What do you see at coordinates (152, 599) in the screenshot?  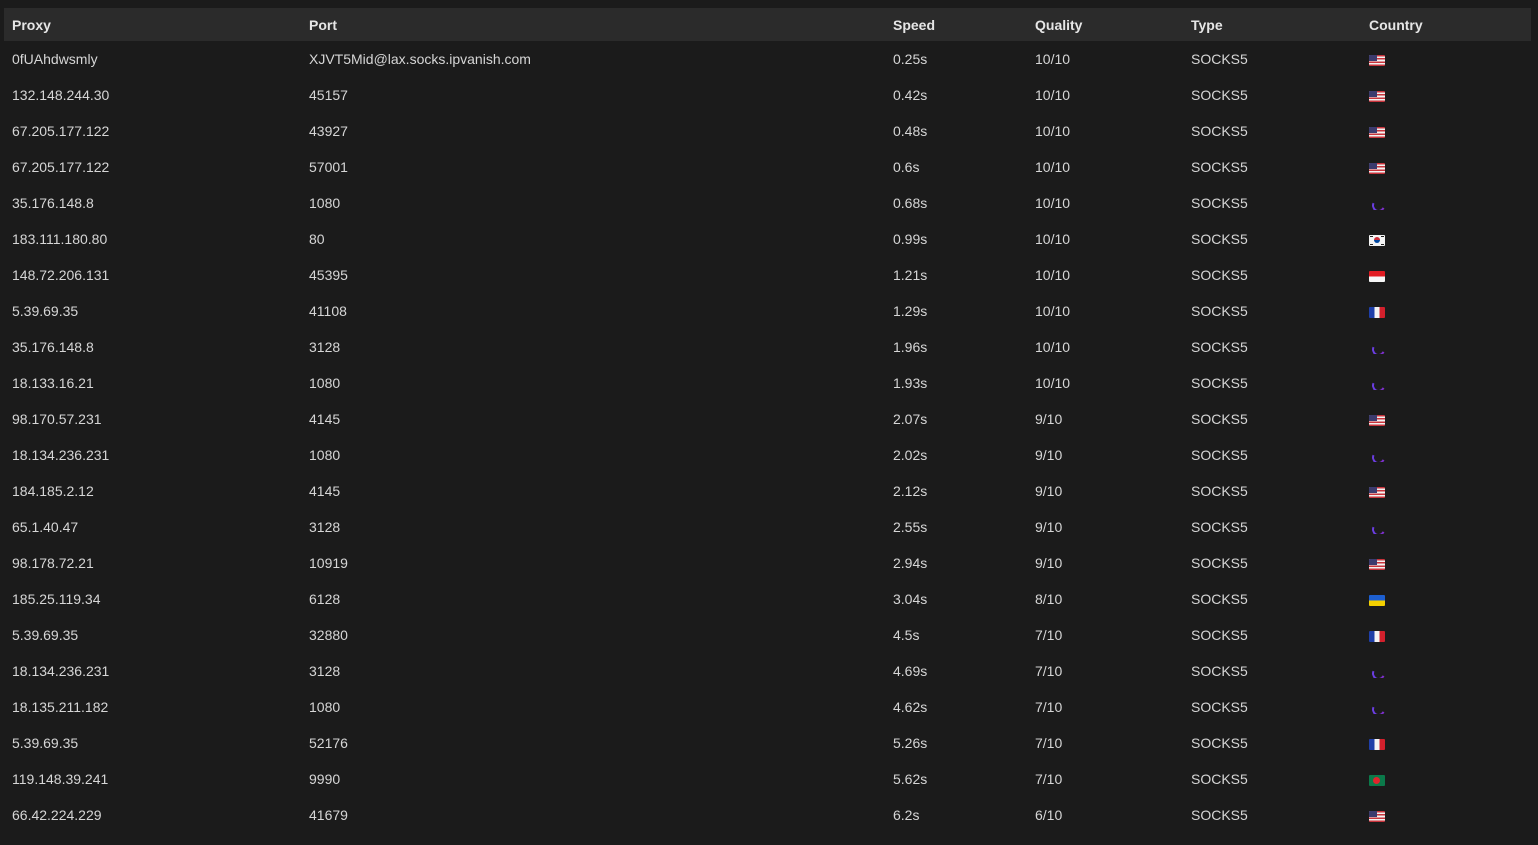 I see `proxy-cell: 185.25.119.34` at bounding box center [152, 599].